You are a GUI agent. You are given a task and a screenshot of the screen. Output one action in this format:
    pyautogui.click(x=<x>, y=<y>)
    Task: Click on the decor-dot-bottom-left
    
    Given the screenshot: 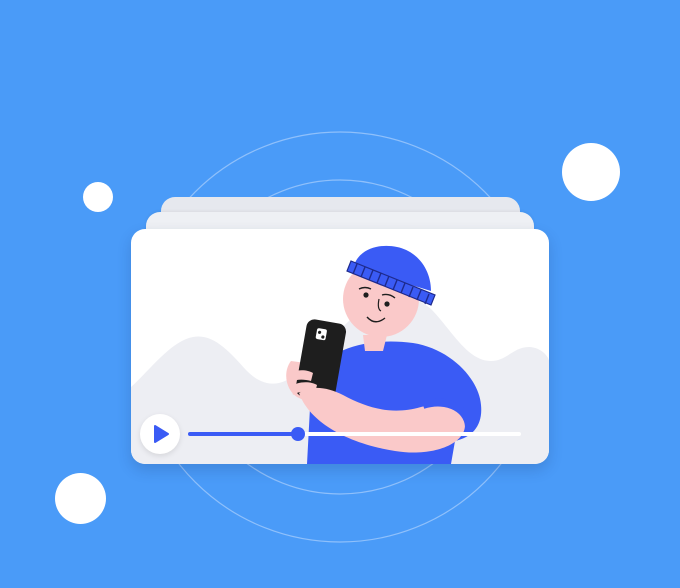 What is the action you would take?
    pyautogui.click(x=80, y=498)
    